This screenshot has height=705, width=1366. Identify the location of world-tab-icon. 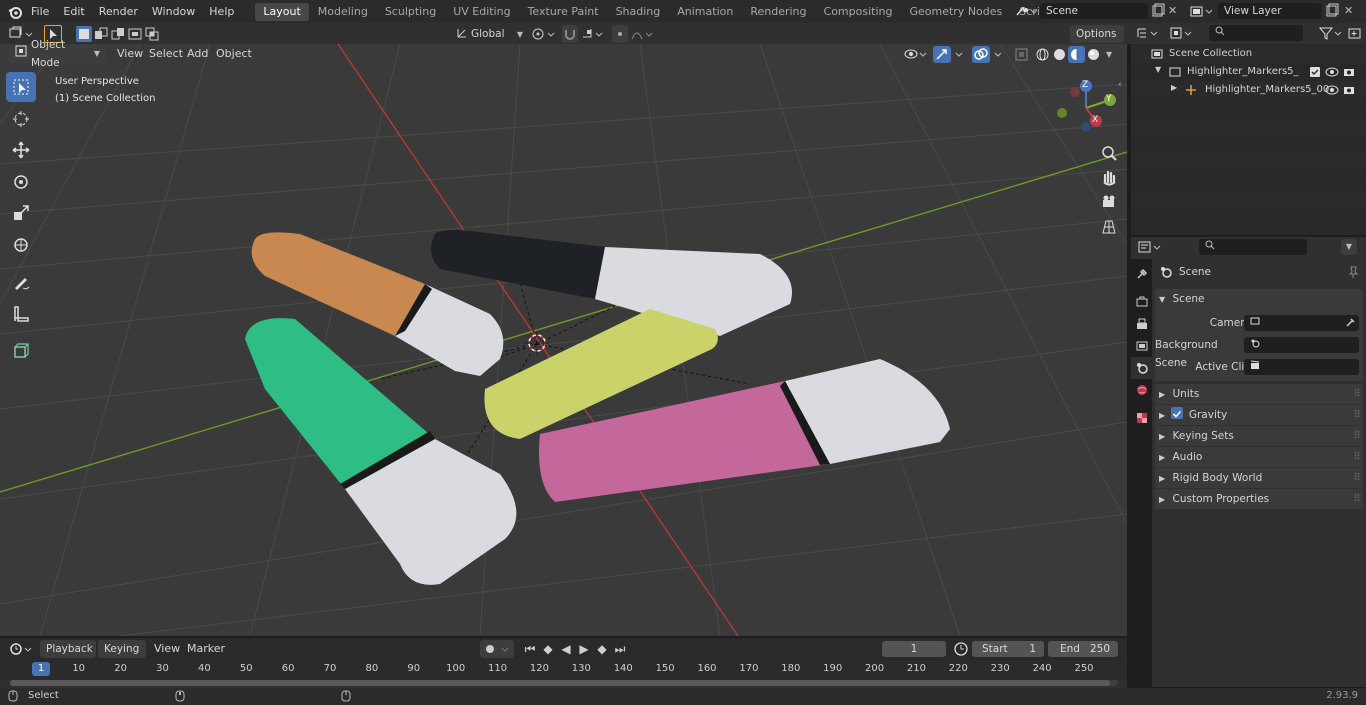
(1141, 390).